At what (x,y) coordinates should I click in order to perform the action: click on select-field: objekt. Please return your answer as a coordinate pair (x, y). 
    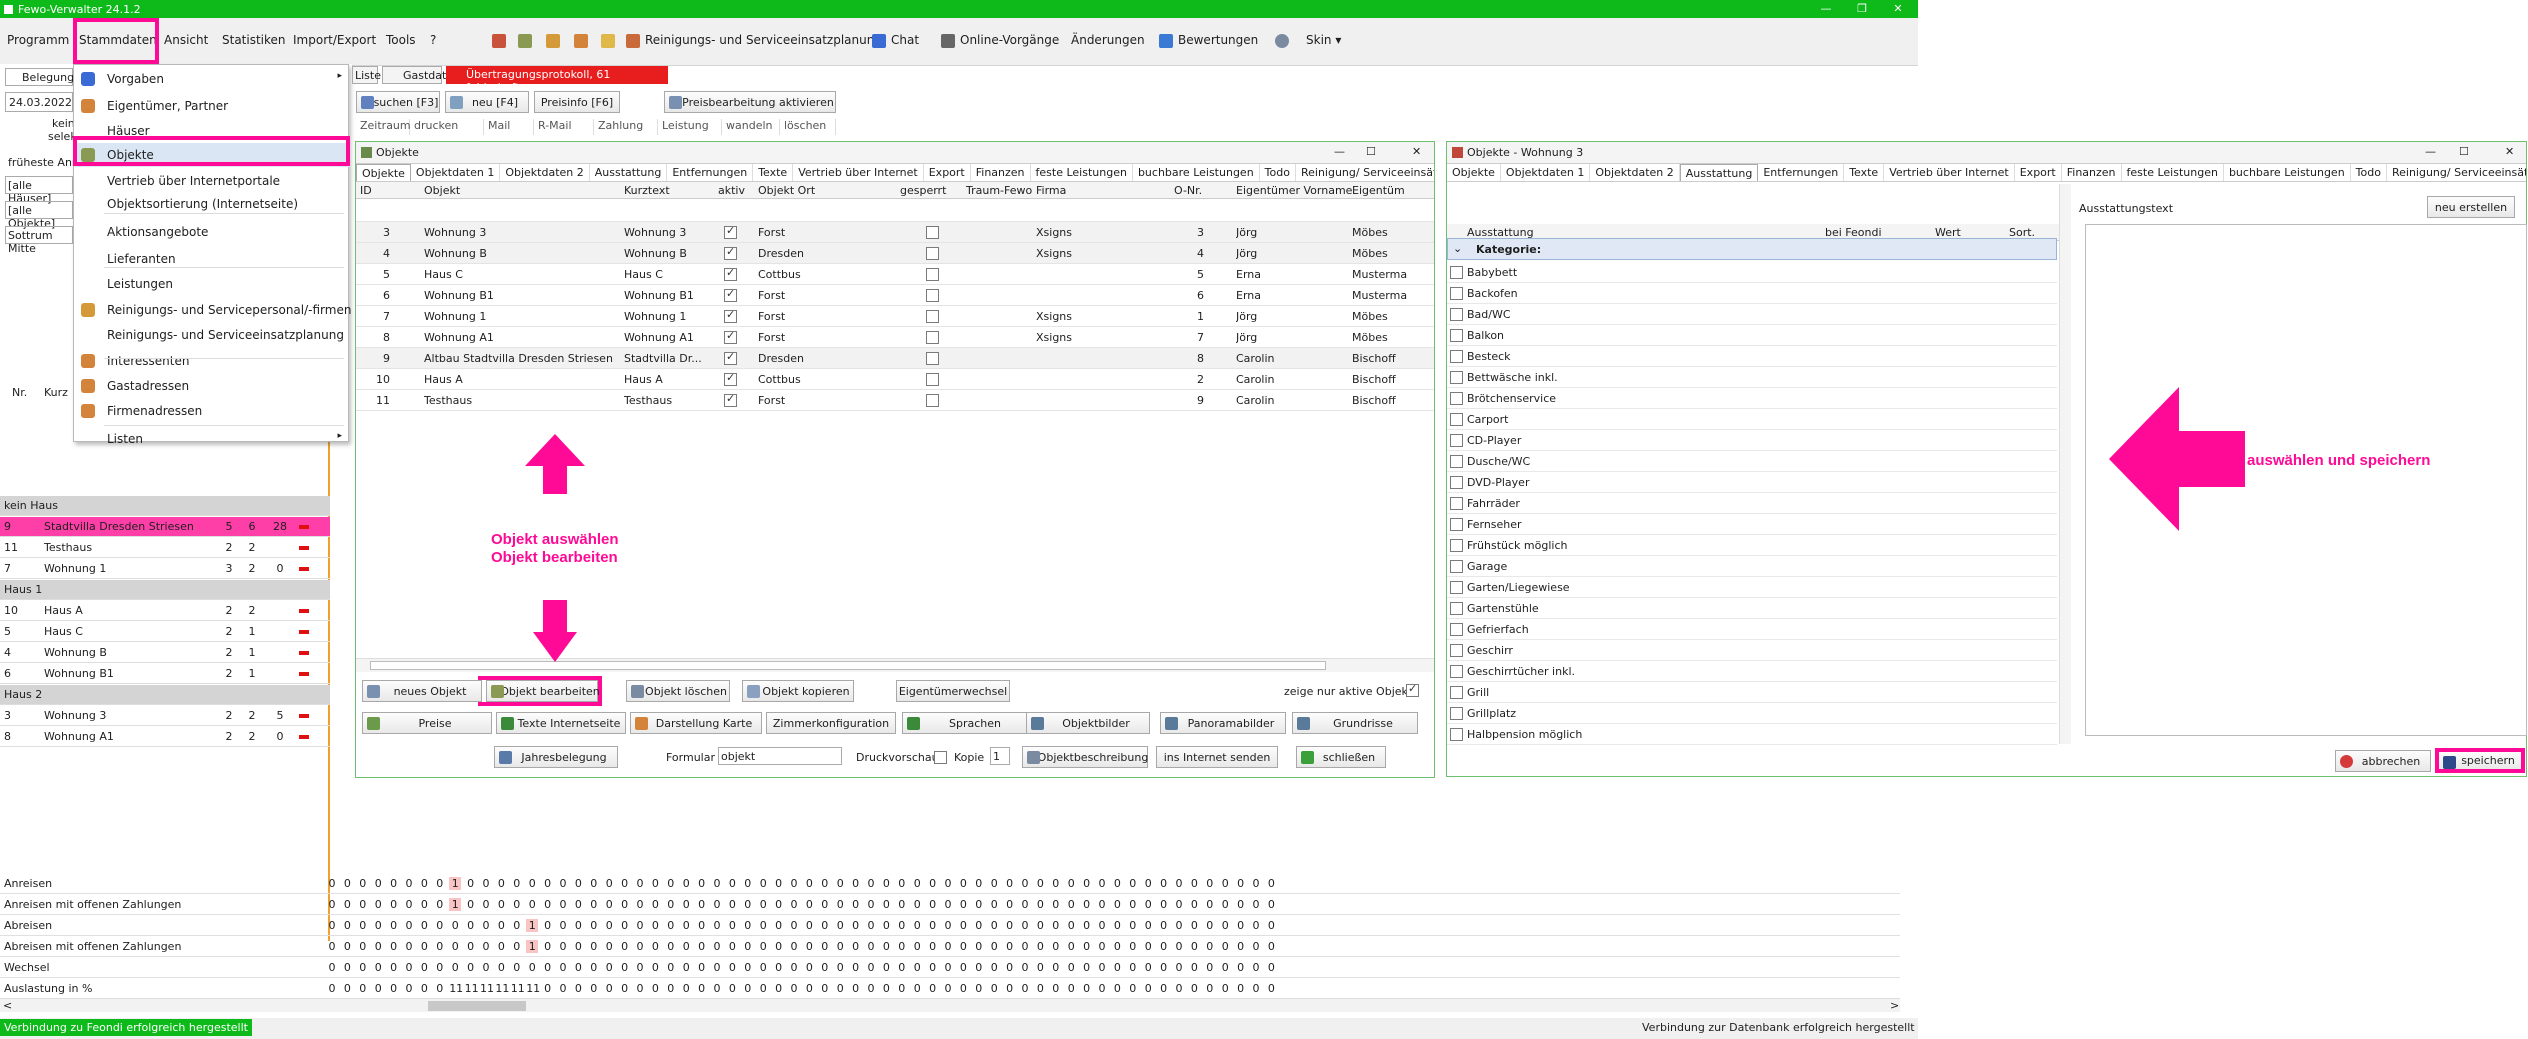
    Looking at the image, I should click on (780, 756).